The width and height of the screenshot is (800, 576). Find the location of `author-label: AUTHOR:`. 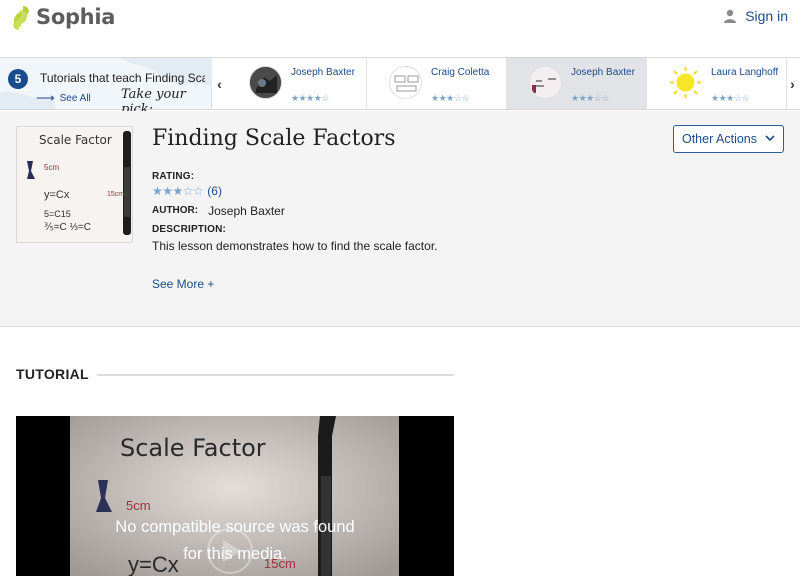

author-label: AUTHOR: is located at coordinates (175, 210).